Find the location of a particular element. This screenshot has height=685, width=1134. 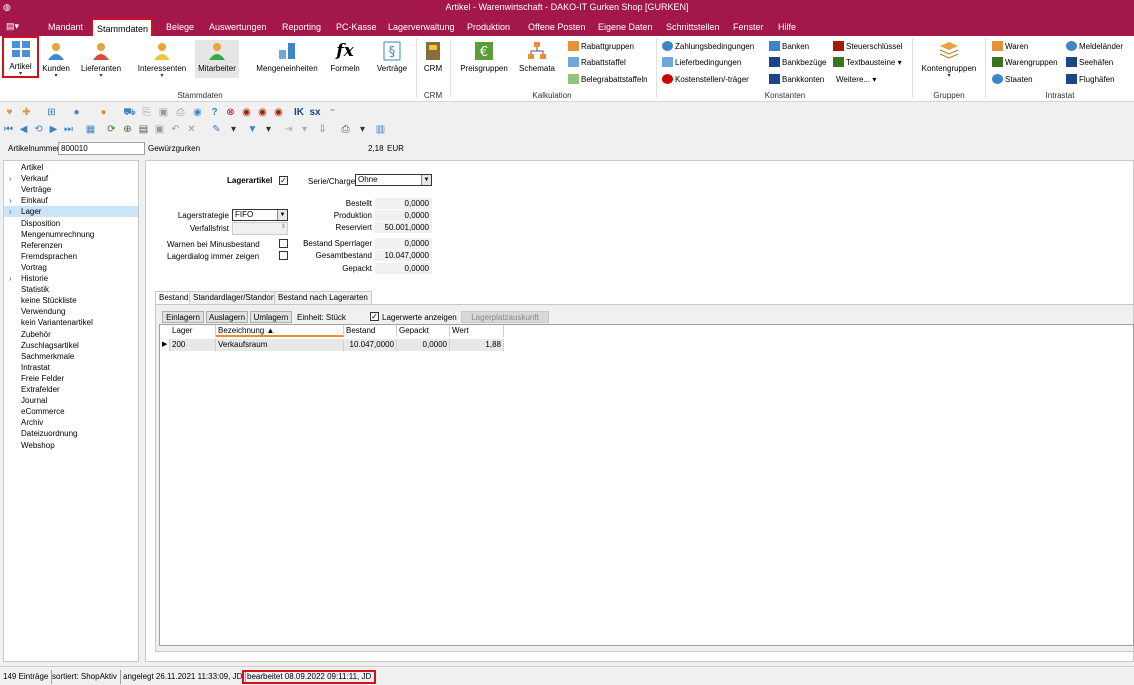

pin-icon: ✎ is located at coordinates (216, 129).